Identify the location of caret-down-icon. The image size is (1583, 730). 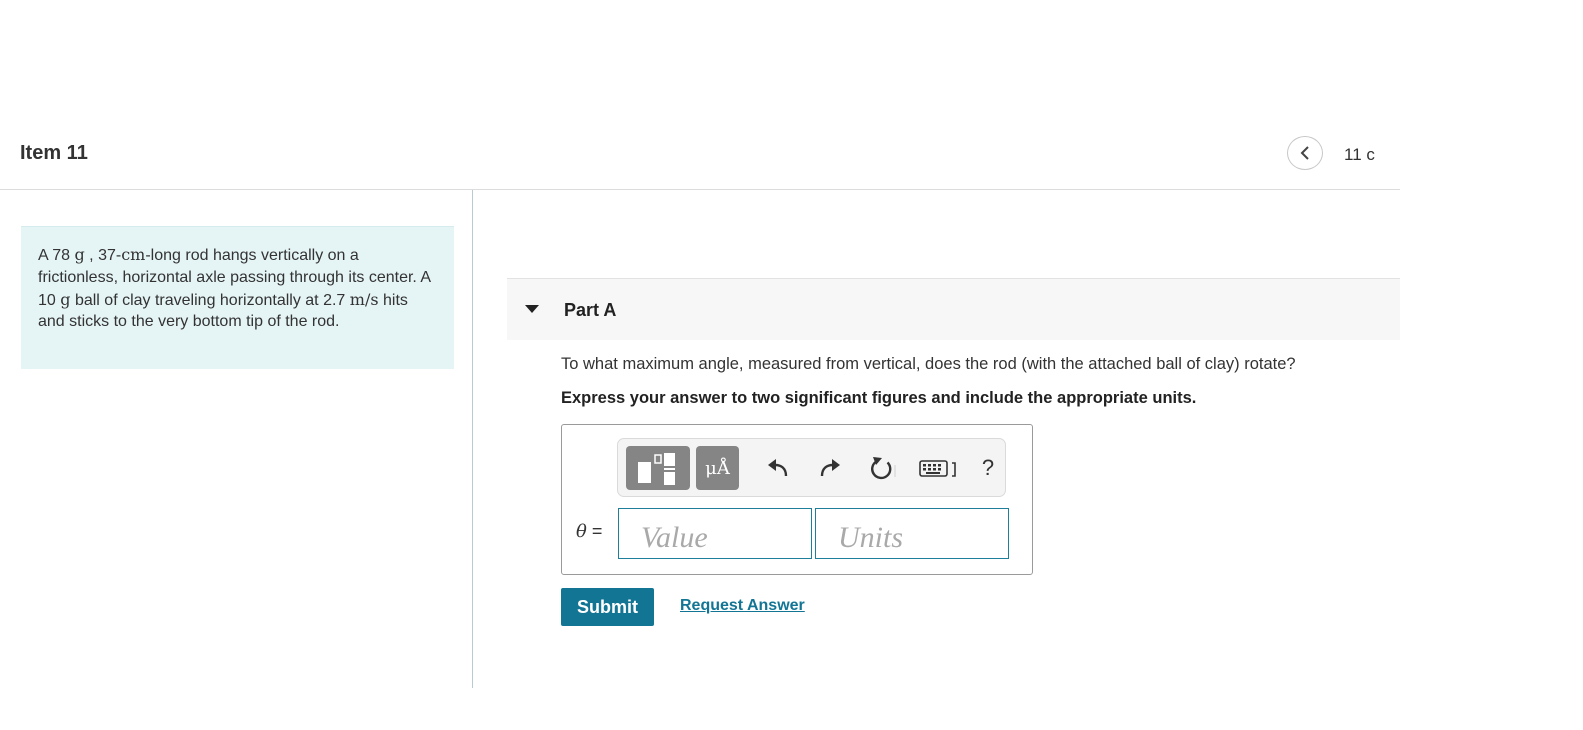
(532, 309).